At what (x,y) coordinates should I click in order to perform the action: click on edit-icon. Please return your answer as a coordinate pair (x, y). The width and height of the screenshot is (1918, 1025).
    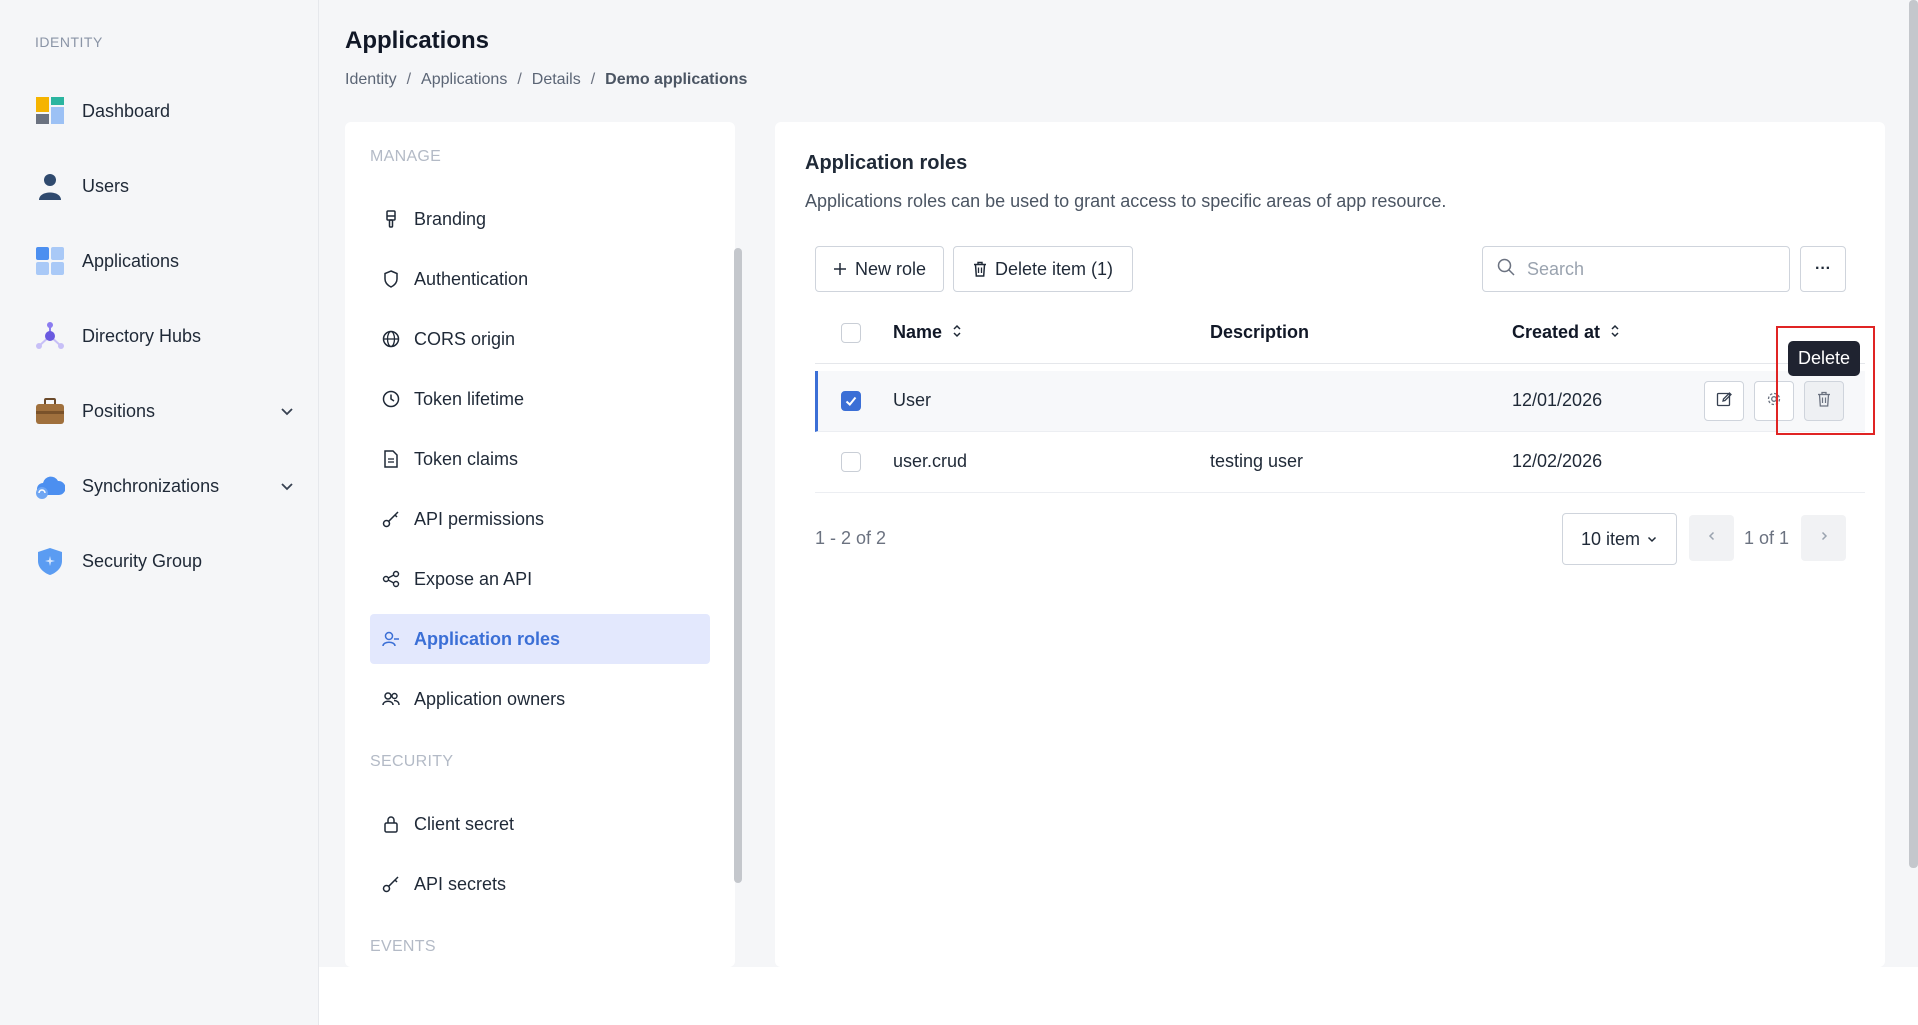
    Looking at the image, I should click on (1724, 401).